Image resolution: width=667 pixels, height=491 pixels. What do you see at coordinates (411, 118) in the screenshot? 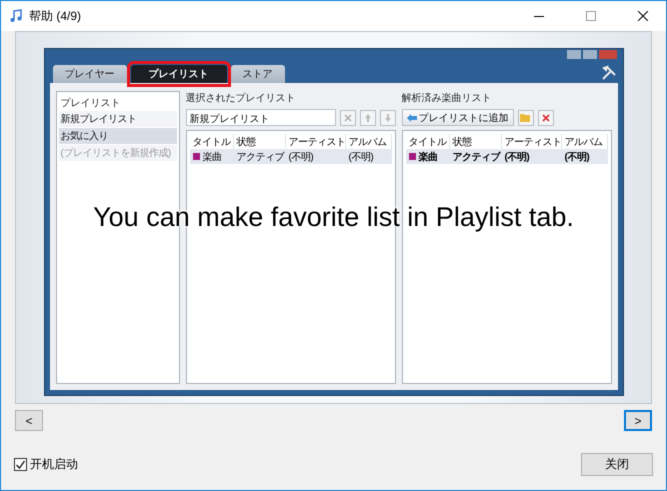
I see `left-arrow-icon` at bounding box center [411, 118].